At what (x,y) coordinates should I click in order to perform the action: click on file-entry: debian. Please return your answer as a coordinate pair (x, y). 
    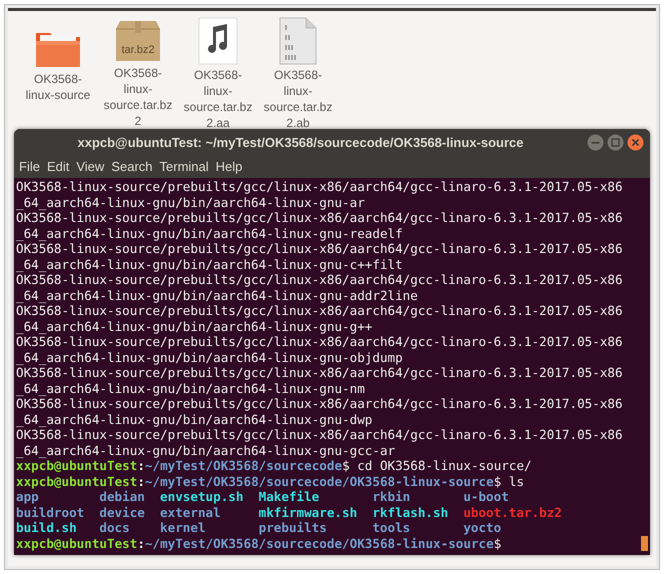
    Looking at the image, I should click on (122, 496).